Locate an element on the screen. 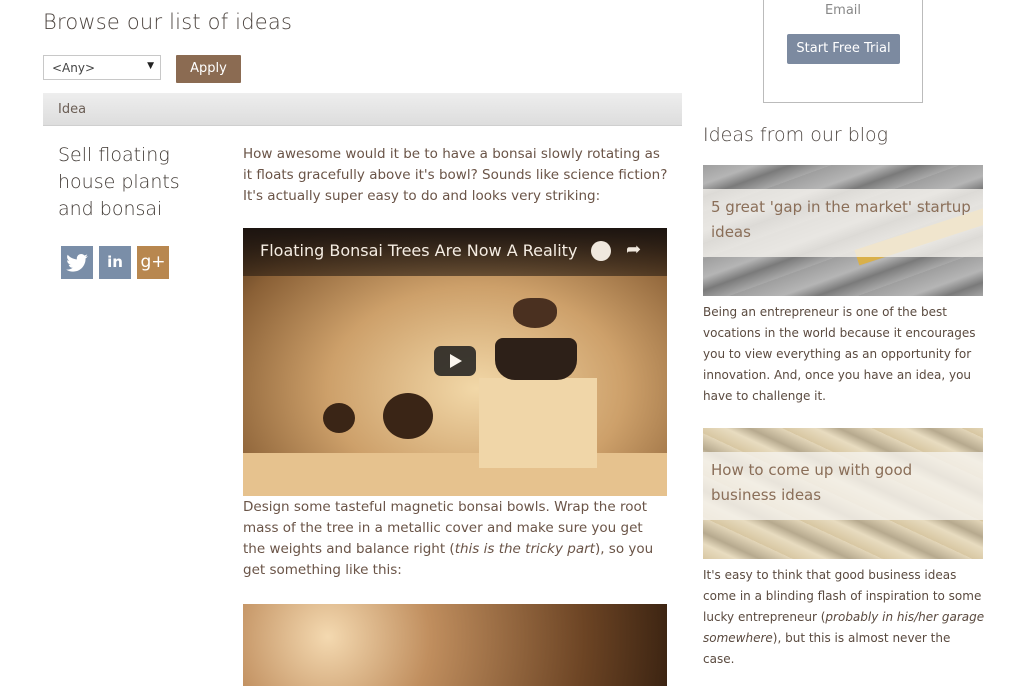 This screenshot has height=686, width=1032. idea-title: Sell floating house plants and bonsai is located at coordinates (133, 182).